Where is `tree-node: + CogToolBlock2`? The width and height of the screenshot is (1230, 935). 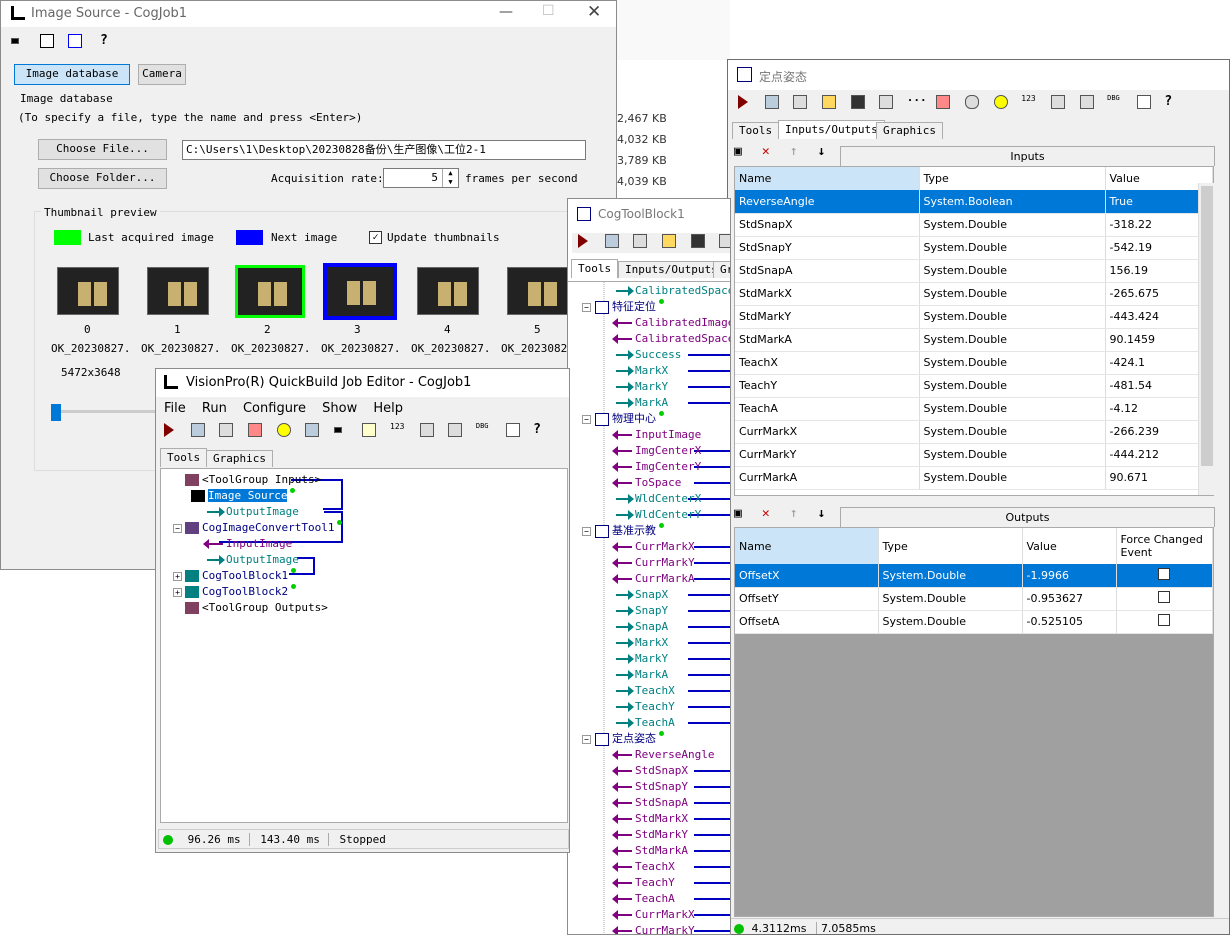
tree-node: + CogToolBlock2 is located at coordinates (235, 592).